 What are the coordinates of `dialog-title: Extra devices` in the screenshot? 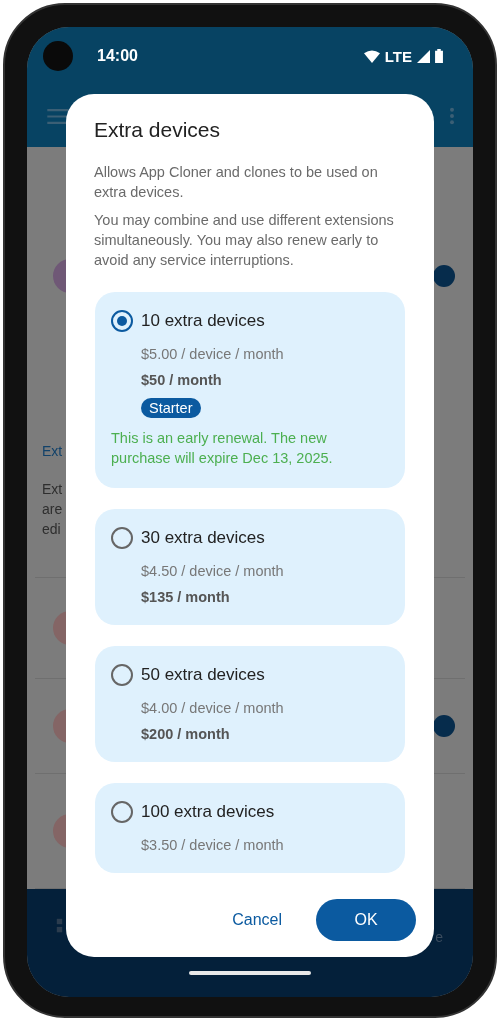 It's located at (157, 130).